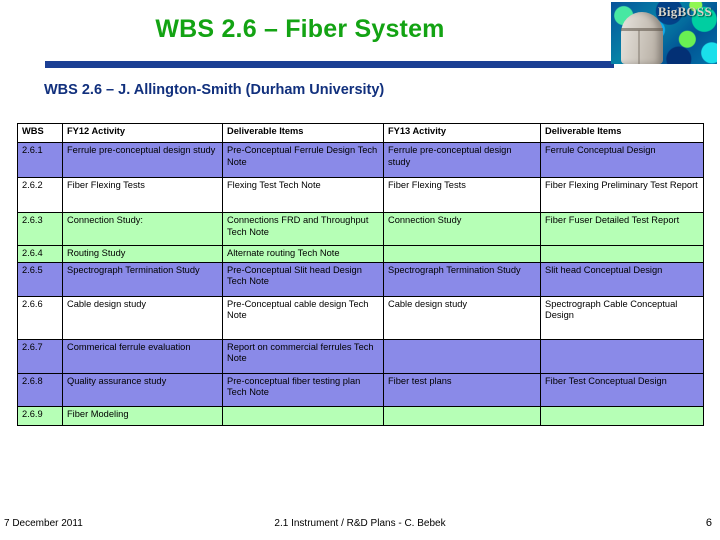  Describe the element at coordinates (642, 38) in the screenshot. I see `telescope-dome-icon` at that location.